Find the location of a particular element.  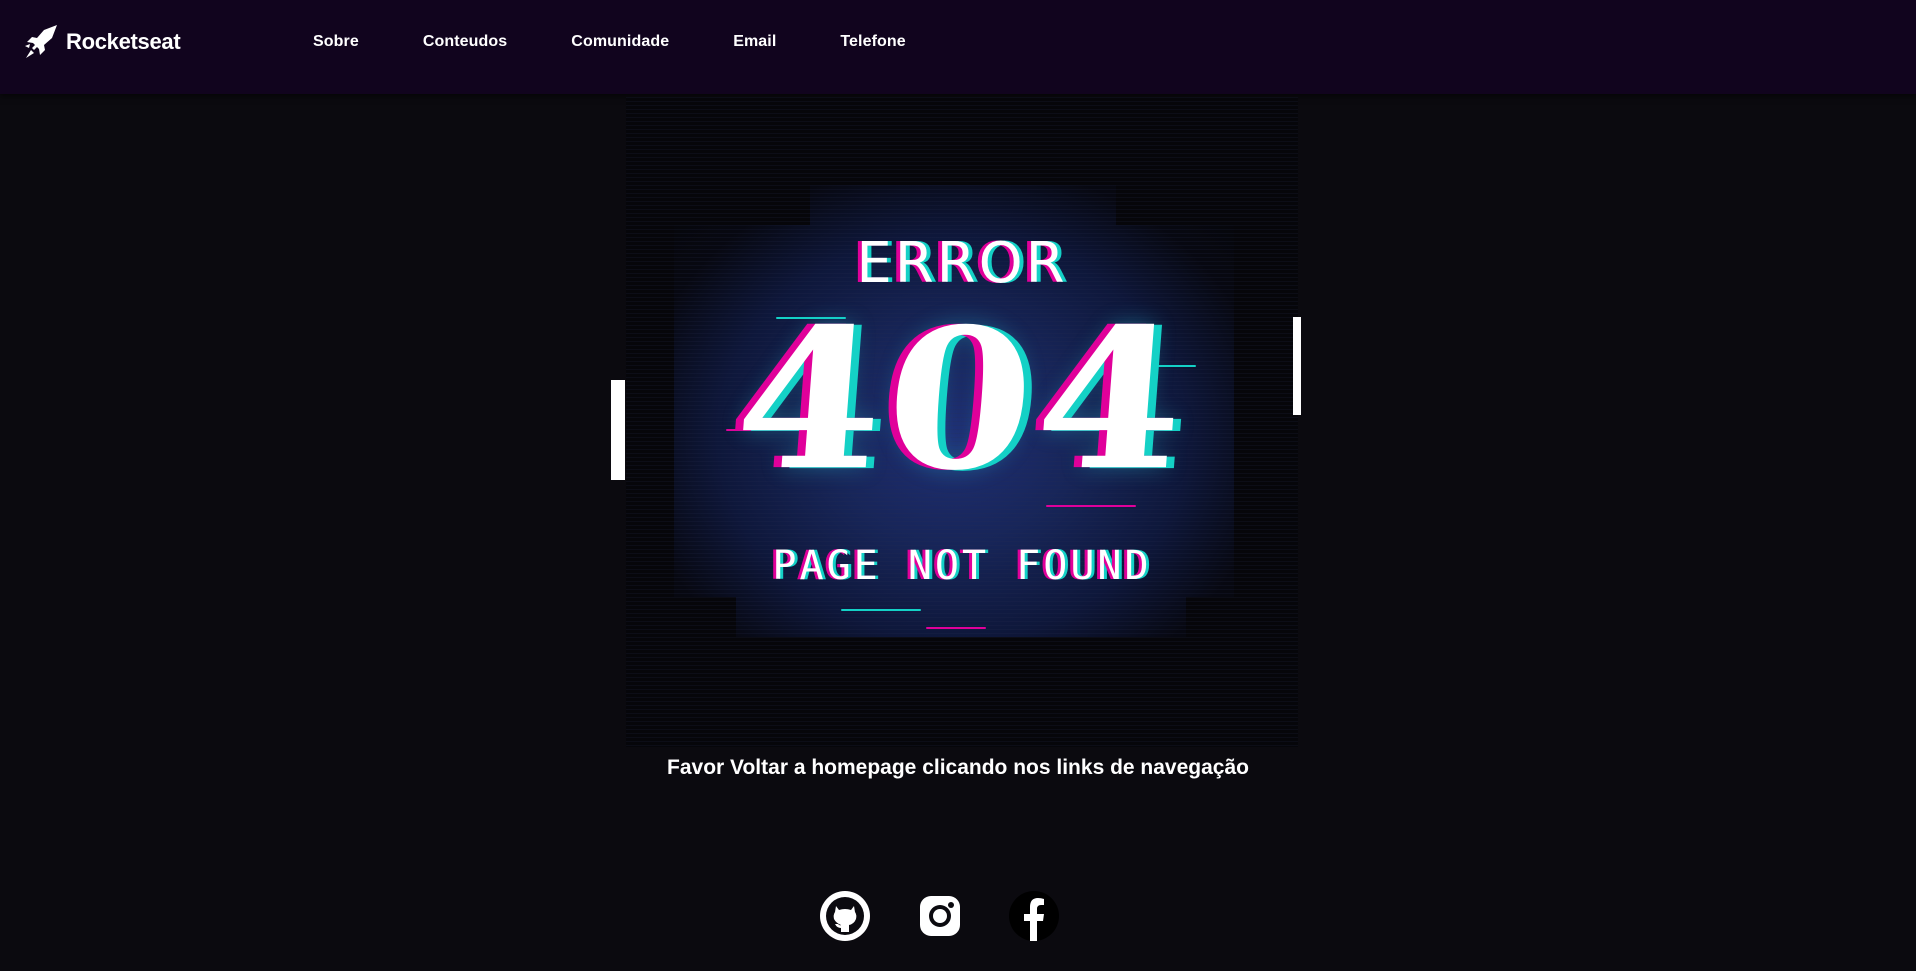

brand-logo: Rocketseat is located at coordinates (102, 42).